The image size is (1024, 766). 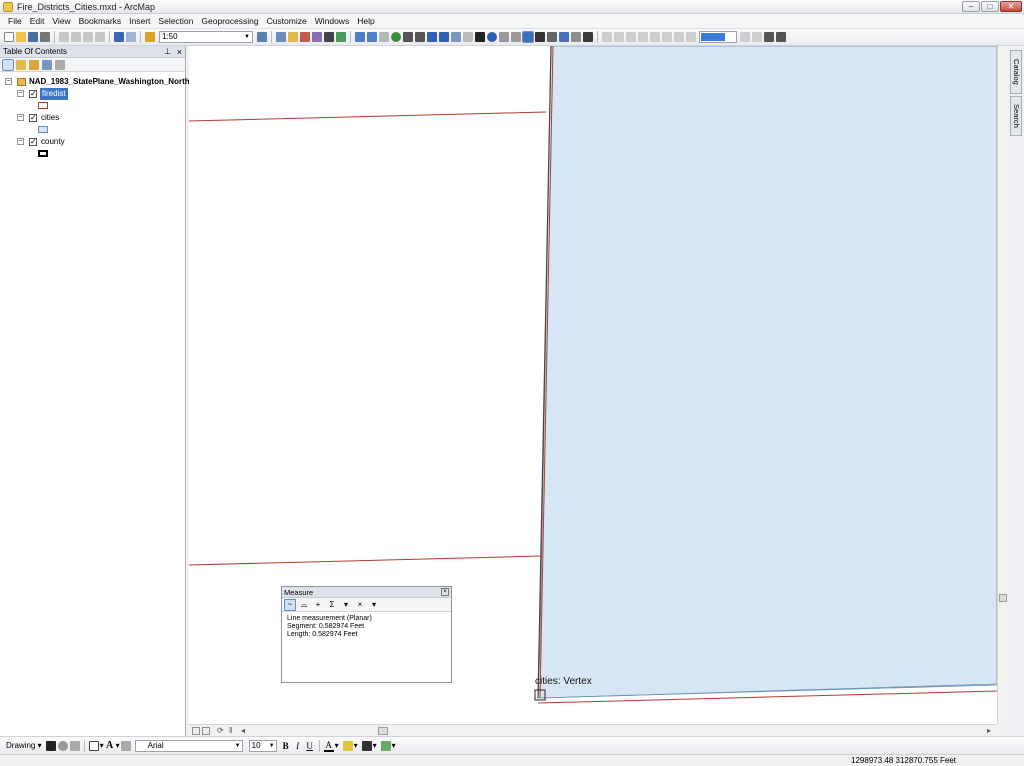 I want to click on measure-feature-icon: +, so click(x=318, y=605).